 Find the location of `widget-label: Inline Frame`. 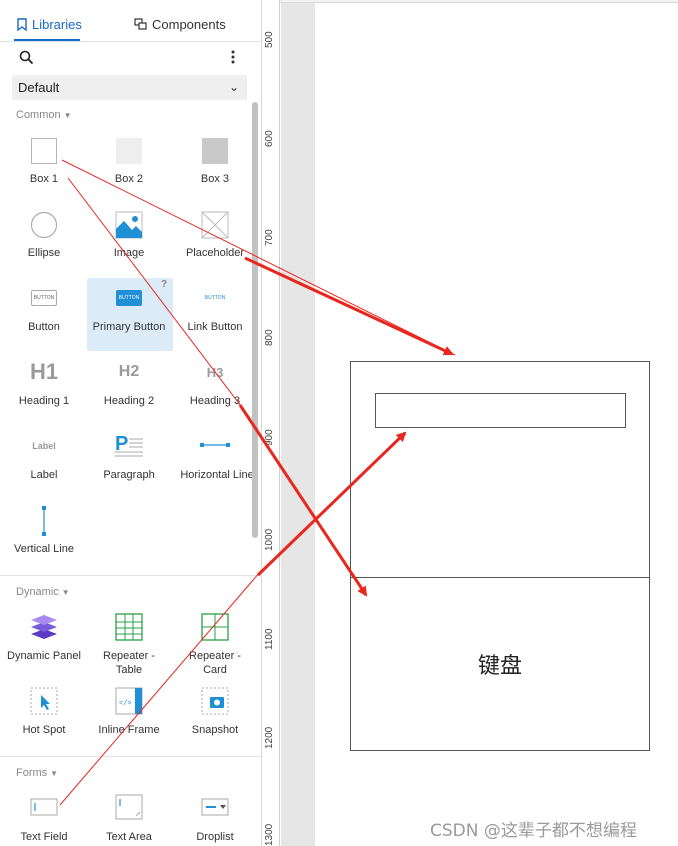

widget-label: Inline Frame is located at coordinates (129, 730).